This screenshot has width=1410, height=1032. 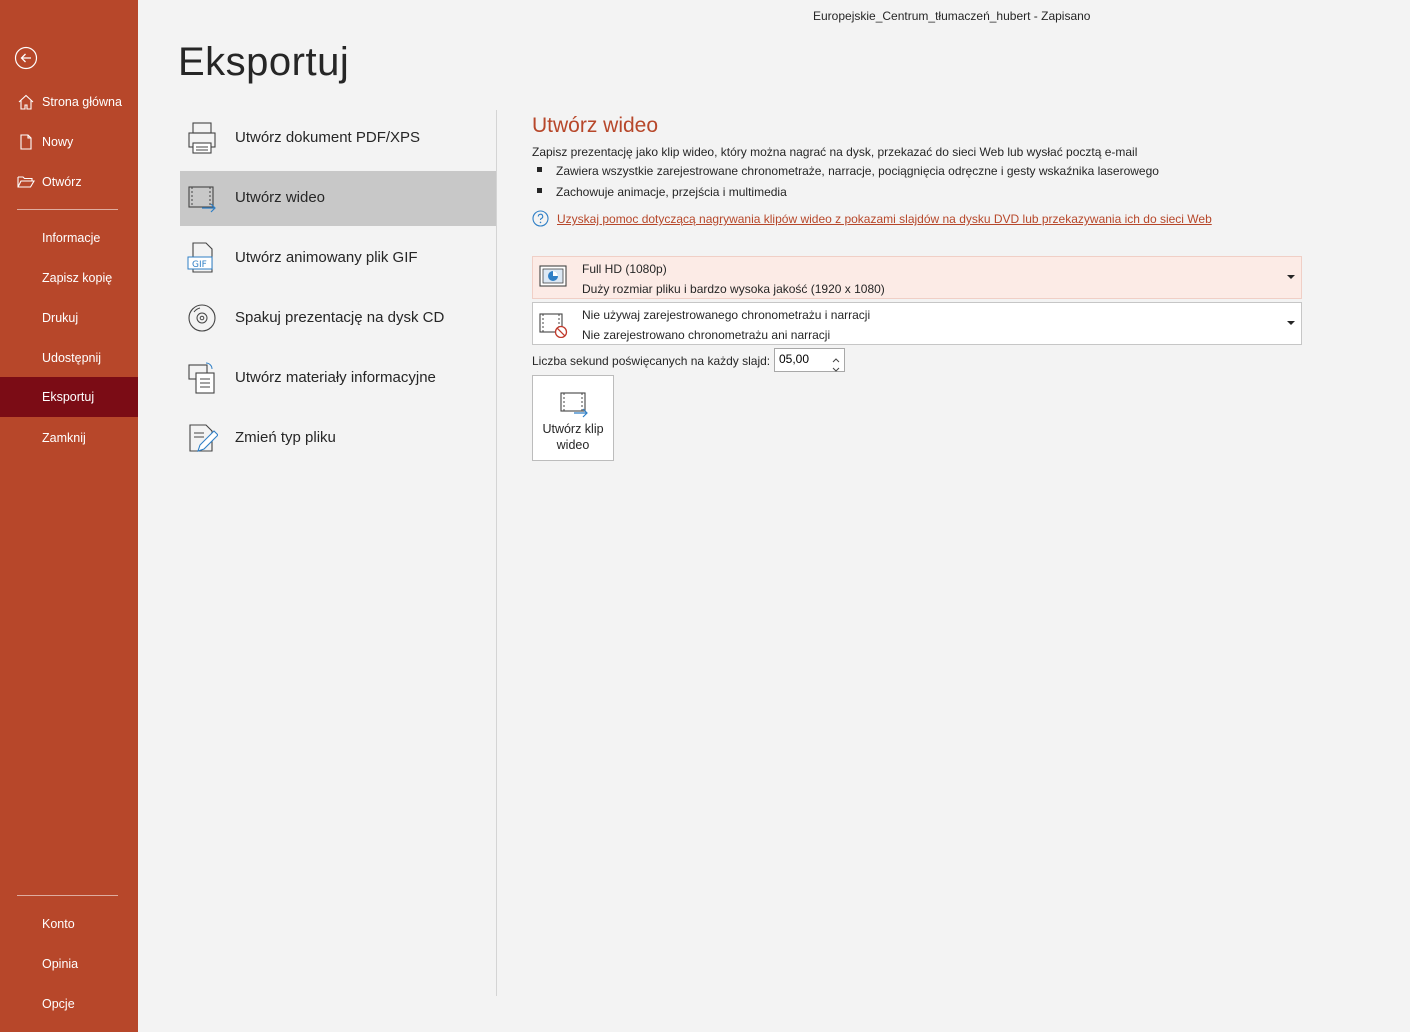 I want to click on export-option-label: Zmień typ pliku, so click(x=285, y=437).